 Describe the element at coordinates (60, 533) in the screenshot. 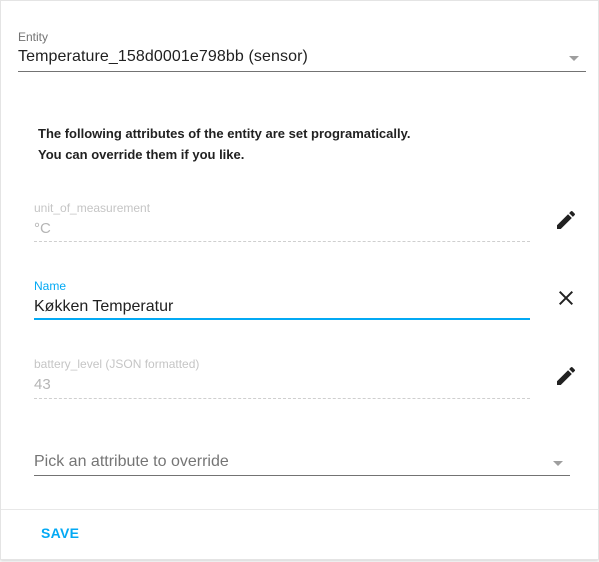

I see `save-button: SAVE` at that location.